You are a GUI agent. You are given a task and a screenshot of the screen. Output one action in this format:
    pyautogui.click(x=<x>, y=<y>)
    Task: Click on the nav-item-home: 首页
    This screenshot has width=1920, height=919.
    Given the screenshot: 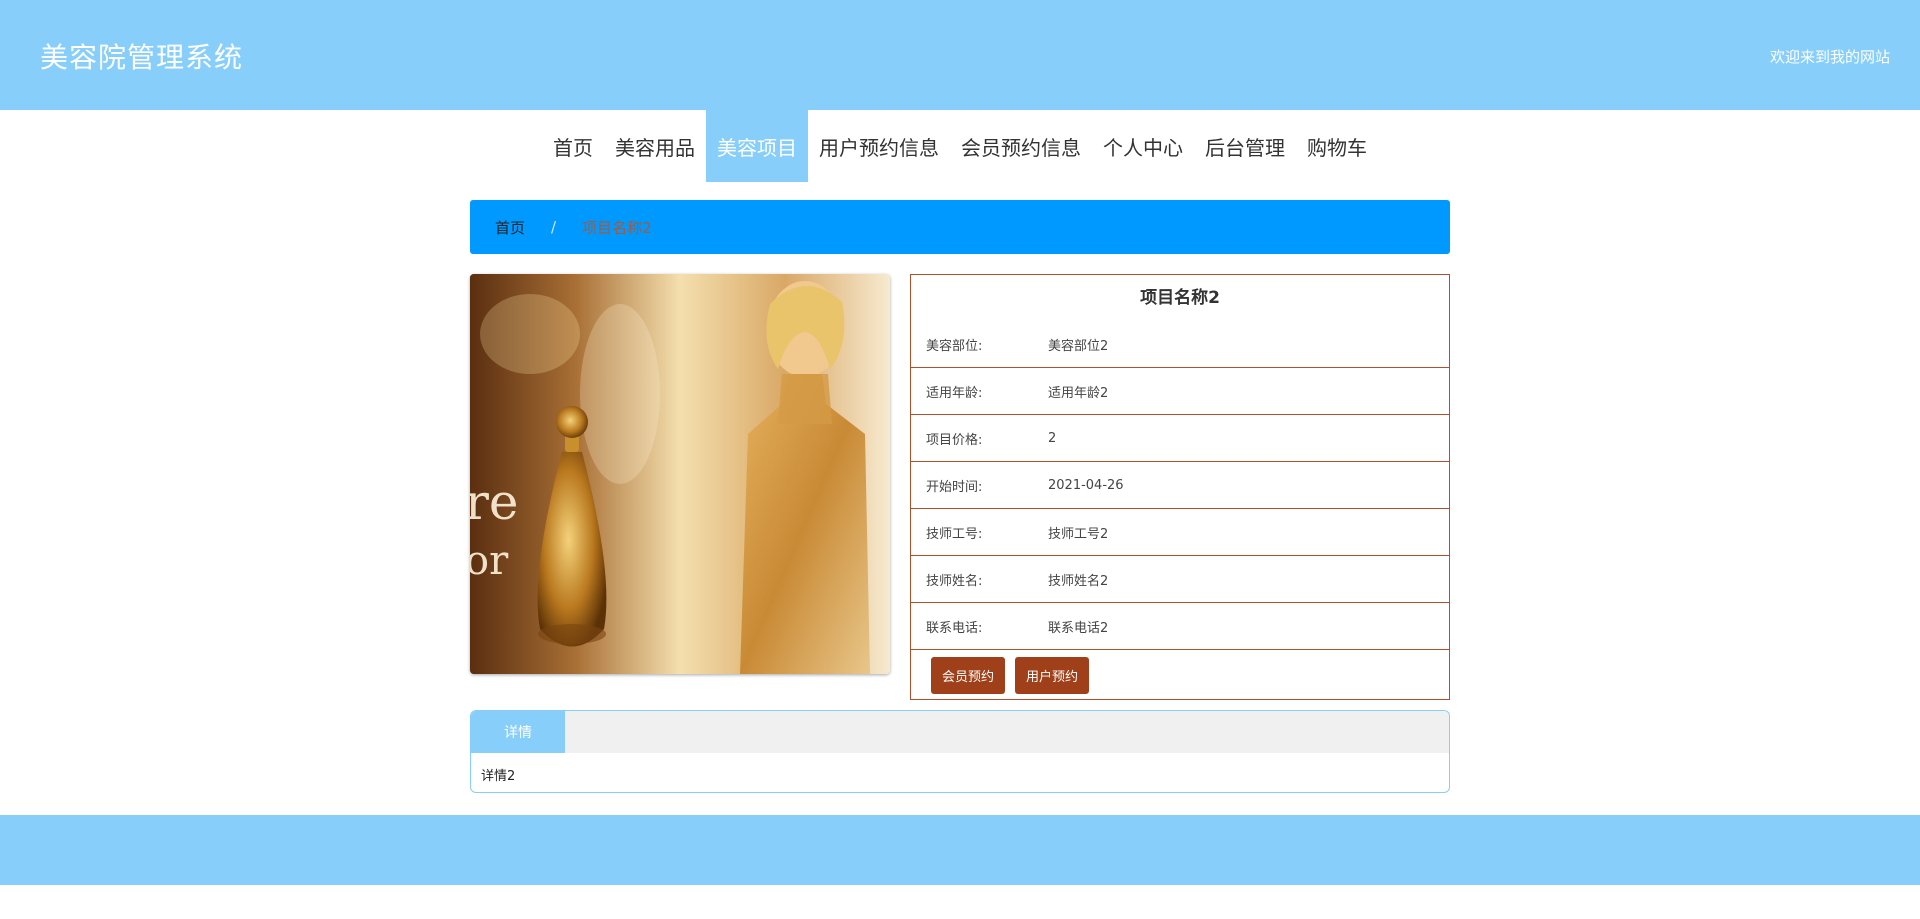 What is the action you would take?
    pyautogui.click(x=573, y=146)
    